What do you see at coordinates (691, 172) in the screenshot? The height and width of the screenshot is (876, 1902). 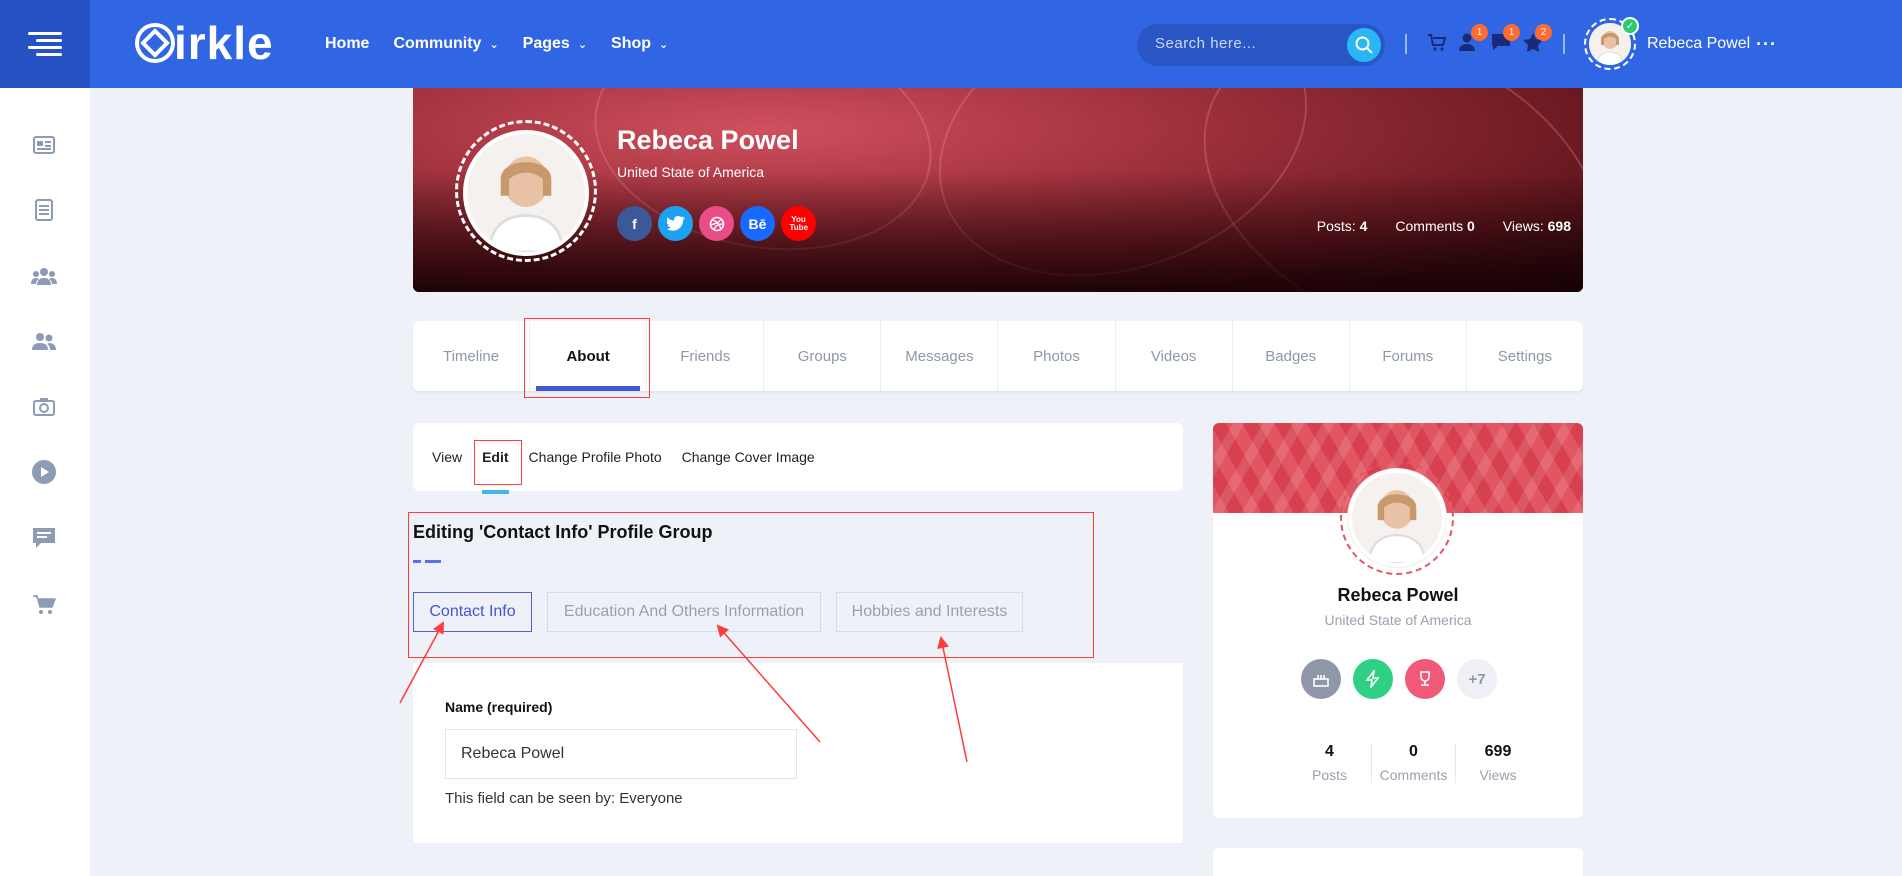 I see `profile-location: United State of America` at bounding box center [691, 172].